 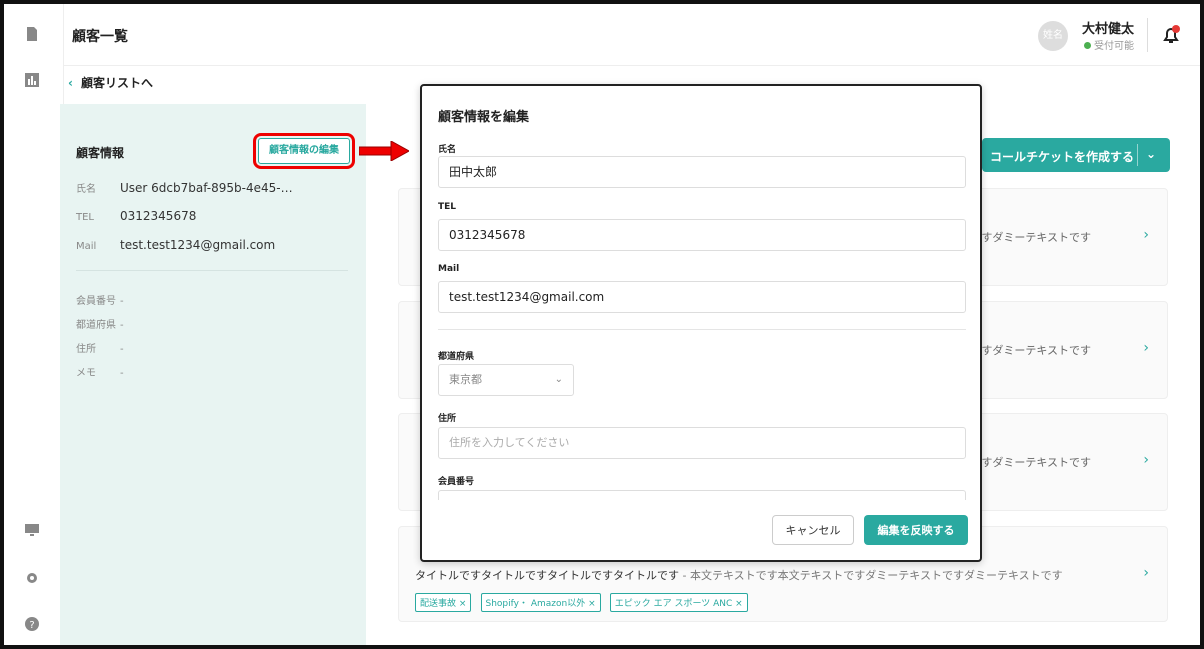 I want to click on pref-select: 東京都 ⌄, so click(x=506, y=380).